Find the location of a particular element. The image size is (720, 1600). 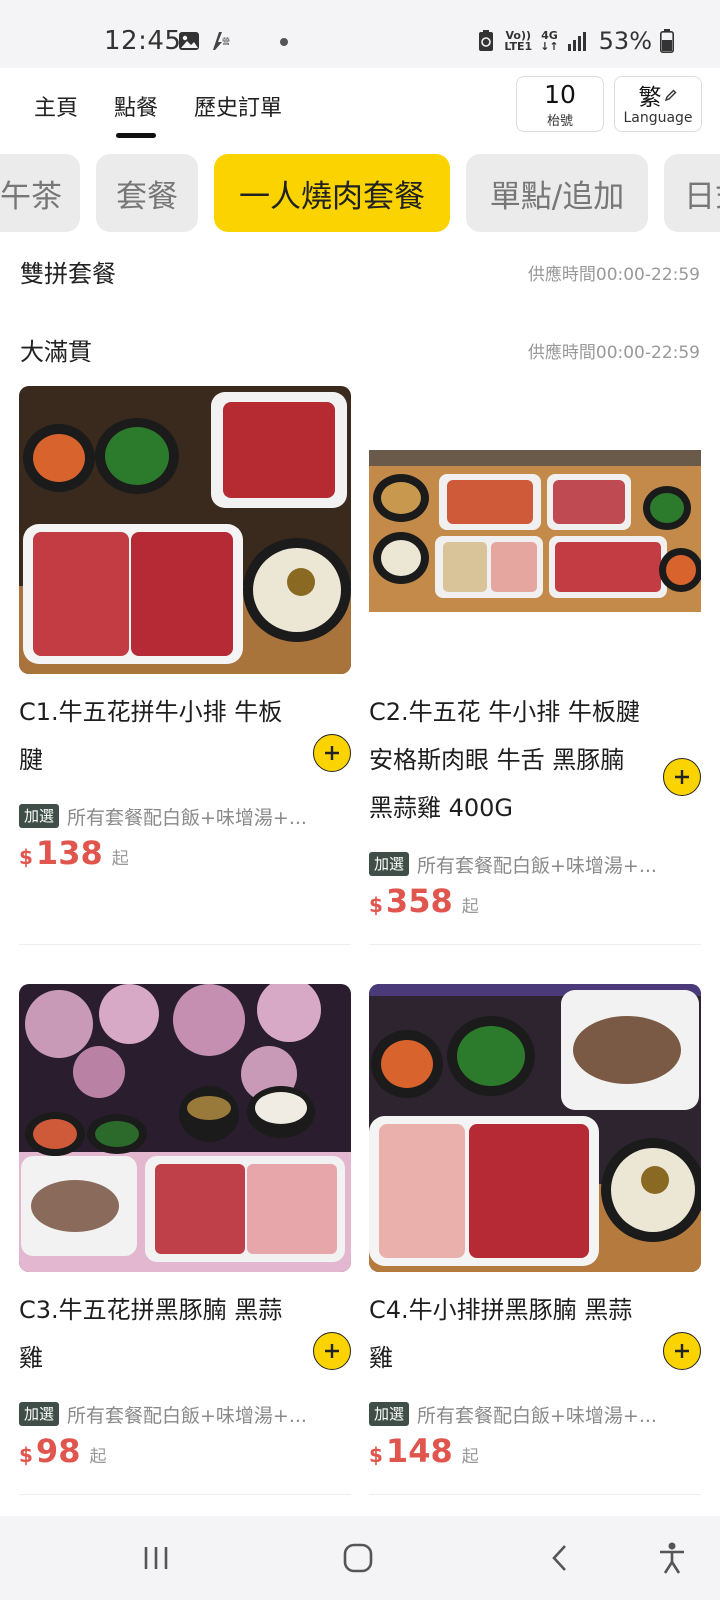

product-price: 98 is located at coordinates (58, 1451).